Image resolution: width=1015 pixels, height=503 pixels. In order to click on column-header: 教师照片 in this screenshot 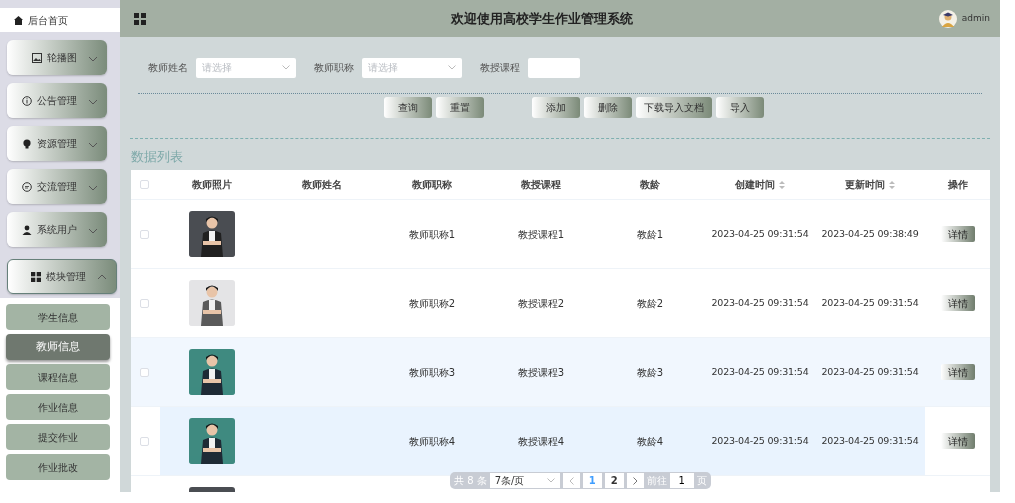, I will do `click(212, 185)`.